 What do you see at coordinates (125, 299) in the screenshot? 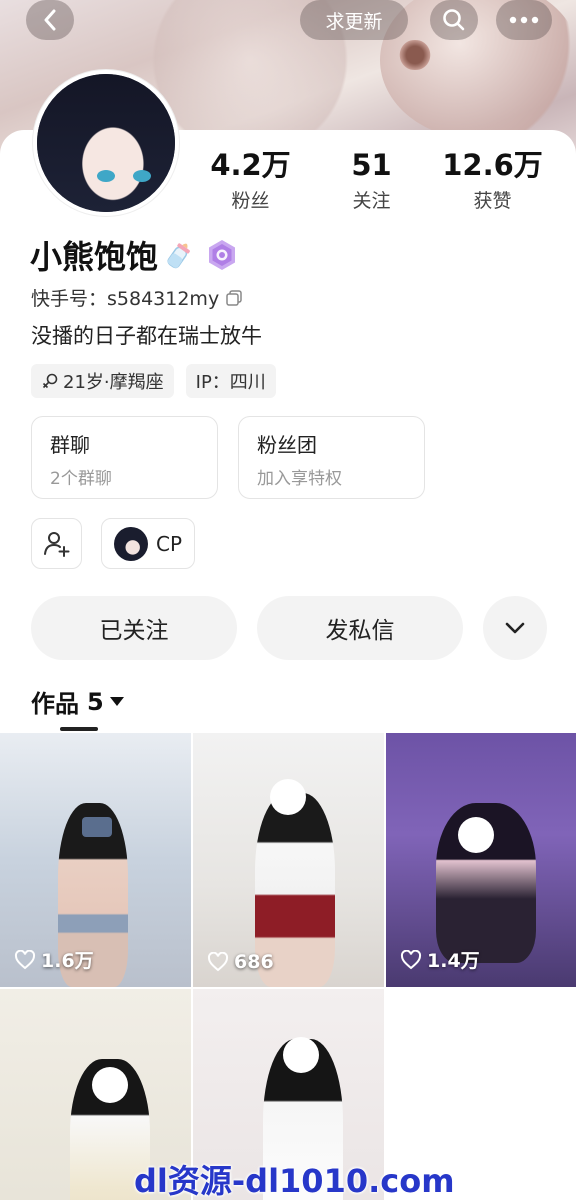
I see `account-id: 快手号：s584312my` at bounding box center [125, 299].